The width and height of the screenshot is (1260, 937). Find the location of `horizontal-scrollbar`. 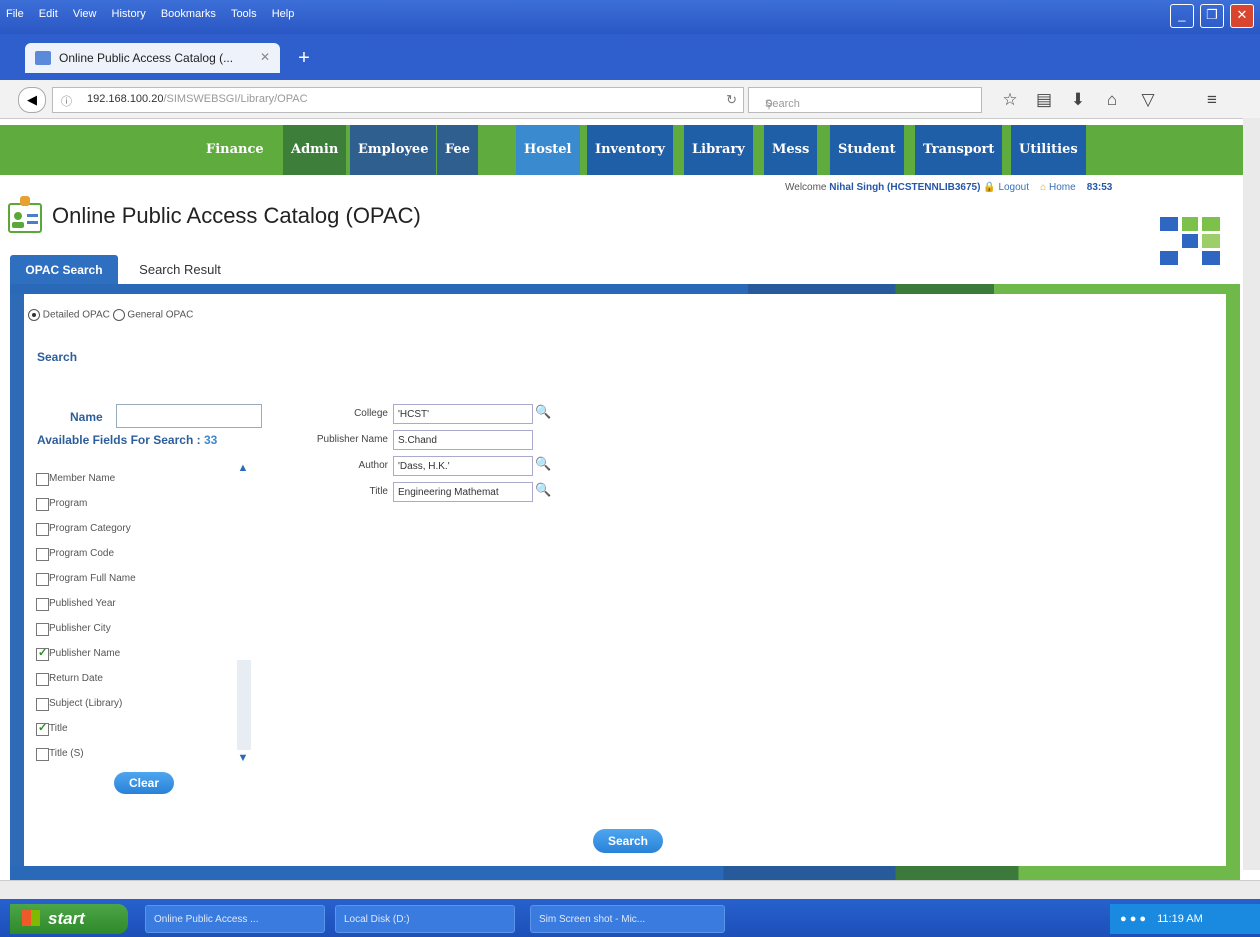

horizontal-scrollbar is located at coordinates (630, 889).